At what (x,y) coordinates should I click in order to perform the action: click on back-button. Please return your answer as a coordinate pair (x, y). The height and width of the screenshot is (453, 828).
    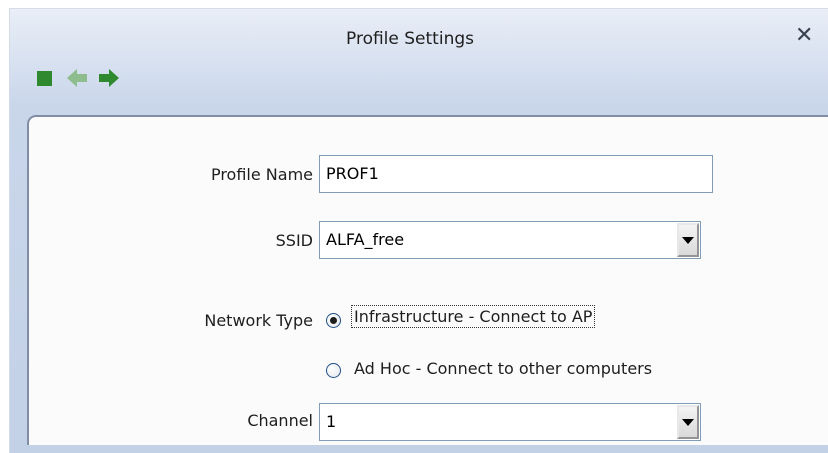
    Looking at the image, I should click on (77, 78).